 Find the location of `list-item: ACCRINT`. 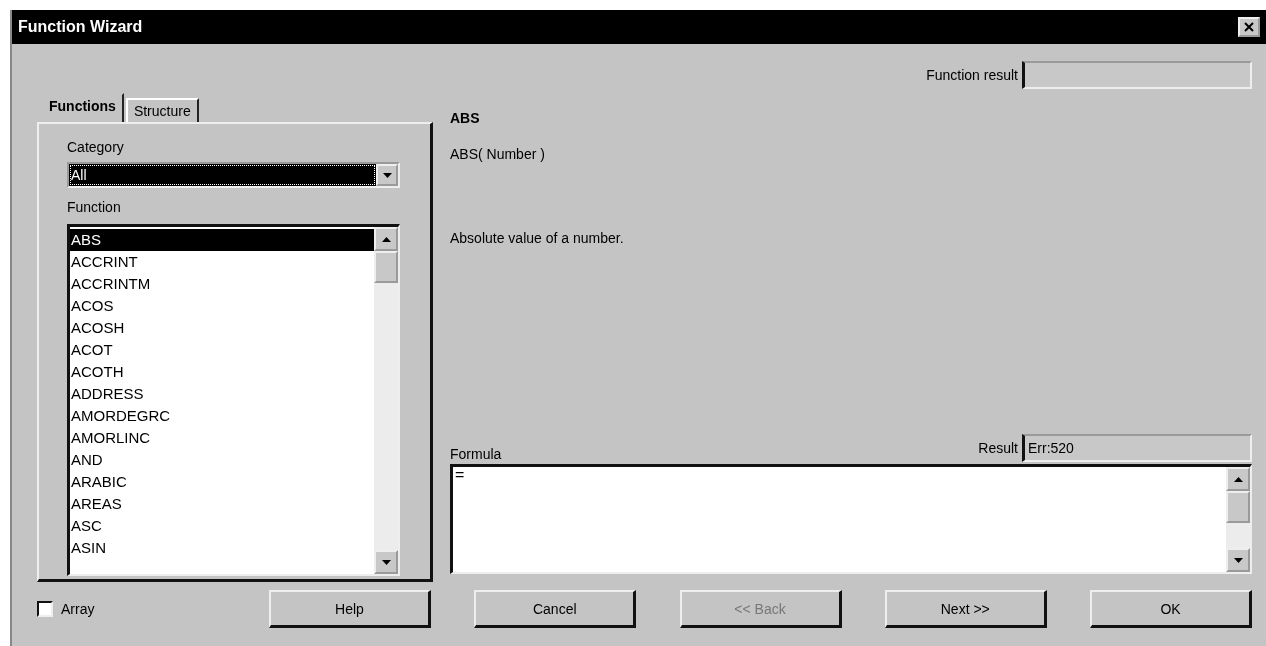

list-item: ACCRINT is located at coordinates (222, 262).